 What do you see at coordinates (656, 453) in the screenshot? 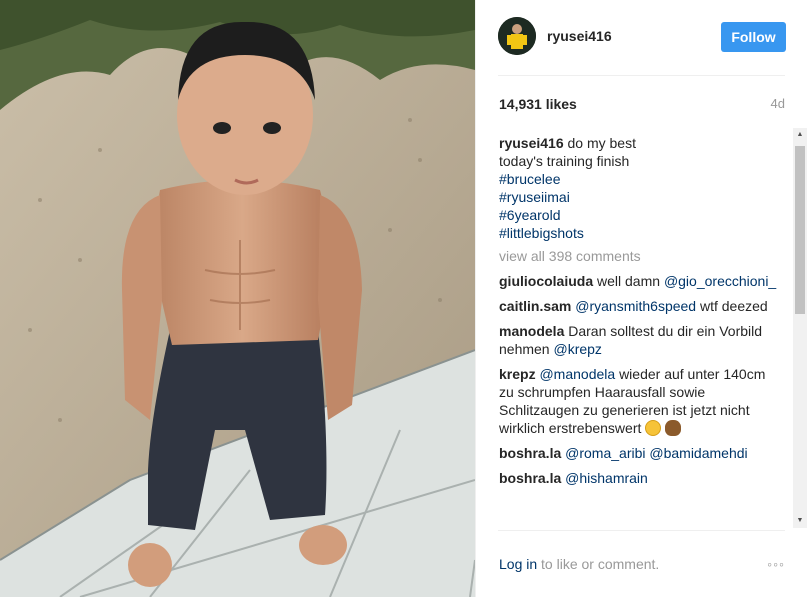
I see `mention-link: @roma_aribi @bamidamehdi` at bounding box center [656, 453].